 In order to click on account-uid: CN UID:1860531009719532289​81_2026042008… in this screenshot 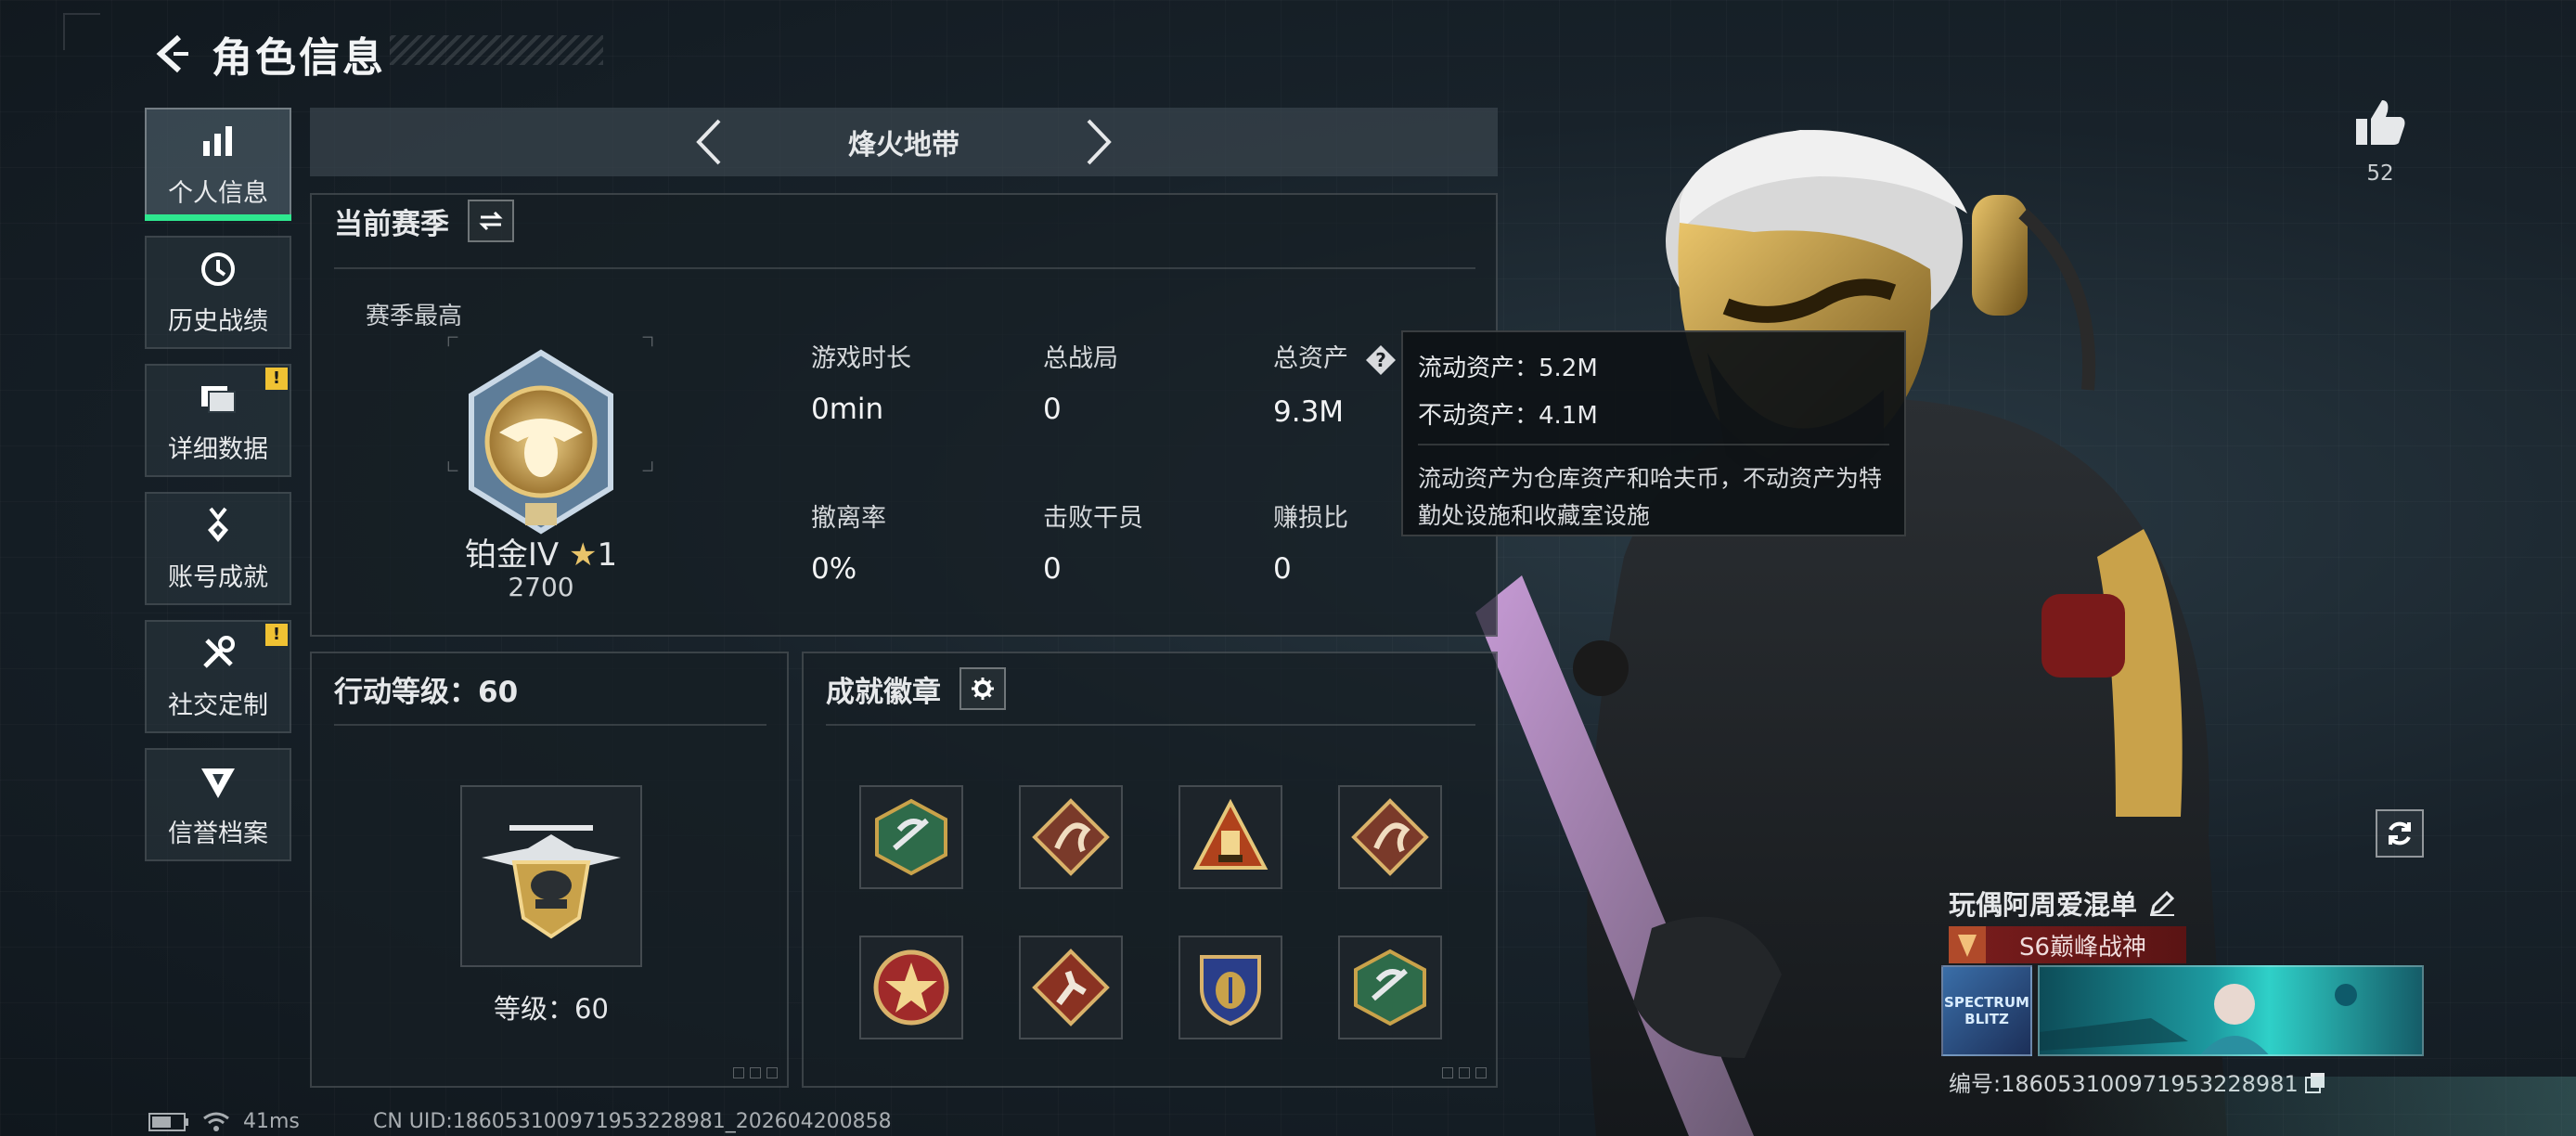, I will do `click(632, 1121)`.